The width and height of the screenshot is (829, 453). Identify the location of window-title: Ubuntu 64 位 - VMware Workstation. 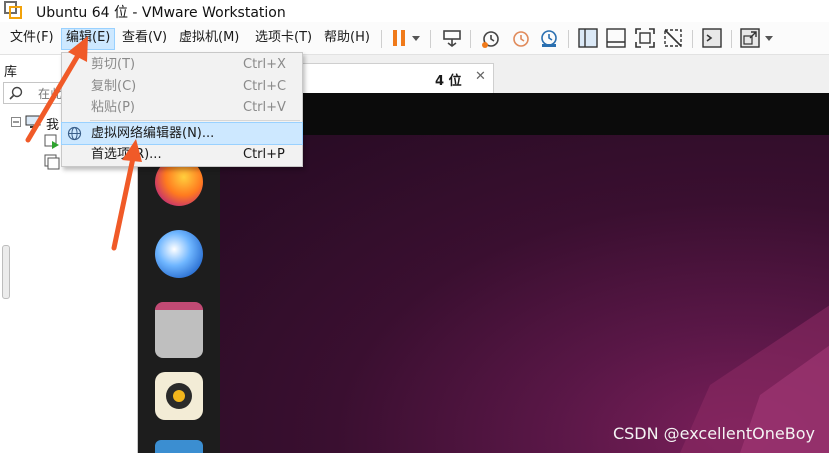
(161, 13).